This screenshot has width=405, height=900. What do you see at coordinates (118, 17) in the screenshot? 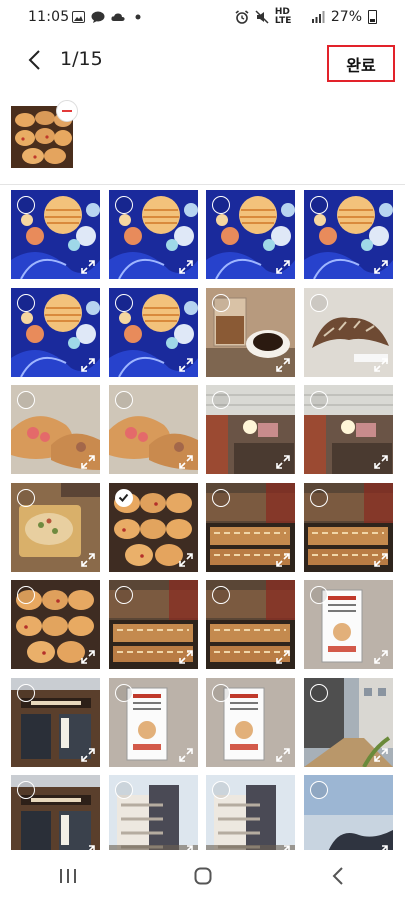
I see `cloud-icon` at bounding box center [118, 17].